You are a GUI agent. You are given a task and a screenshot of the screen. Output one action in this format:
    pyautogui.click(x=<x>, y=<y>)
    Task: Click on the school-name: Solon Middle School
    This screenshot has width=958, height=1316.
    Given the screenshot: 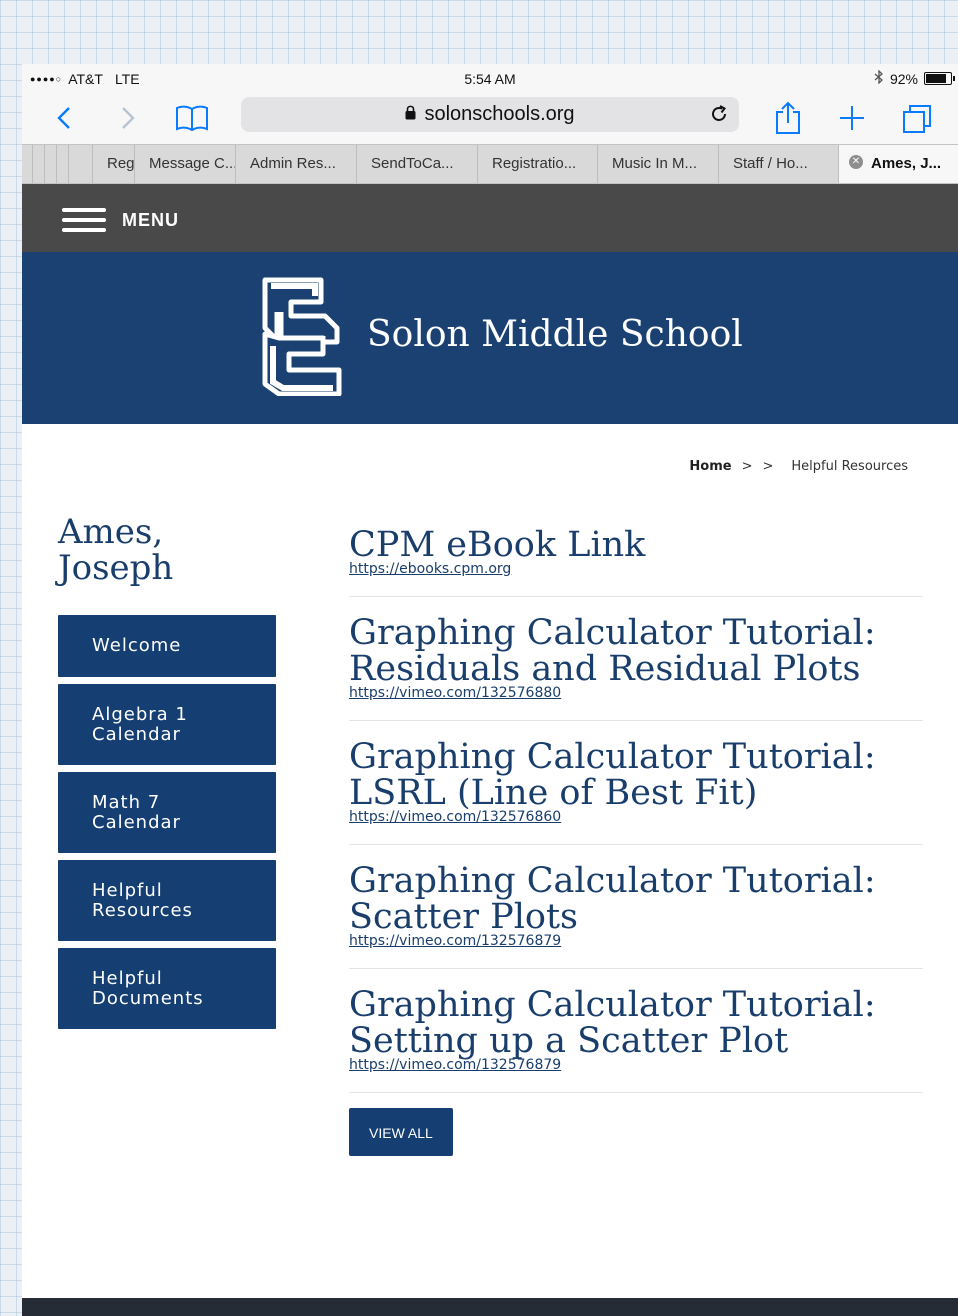 What is the action you would take?
    pyautogui.click(x=555, y=334)
    